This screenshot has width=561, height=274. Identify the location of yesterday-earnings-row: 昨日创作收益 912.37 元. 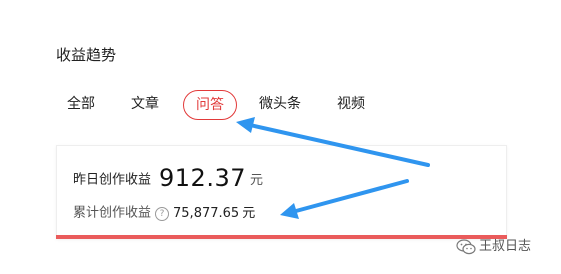
(168, 181).